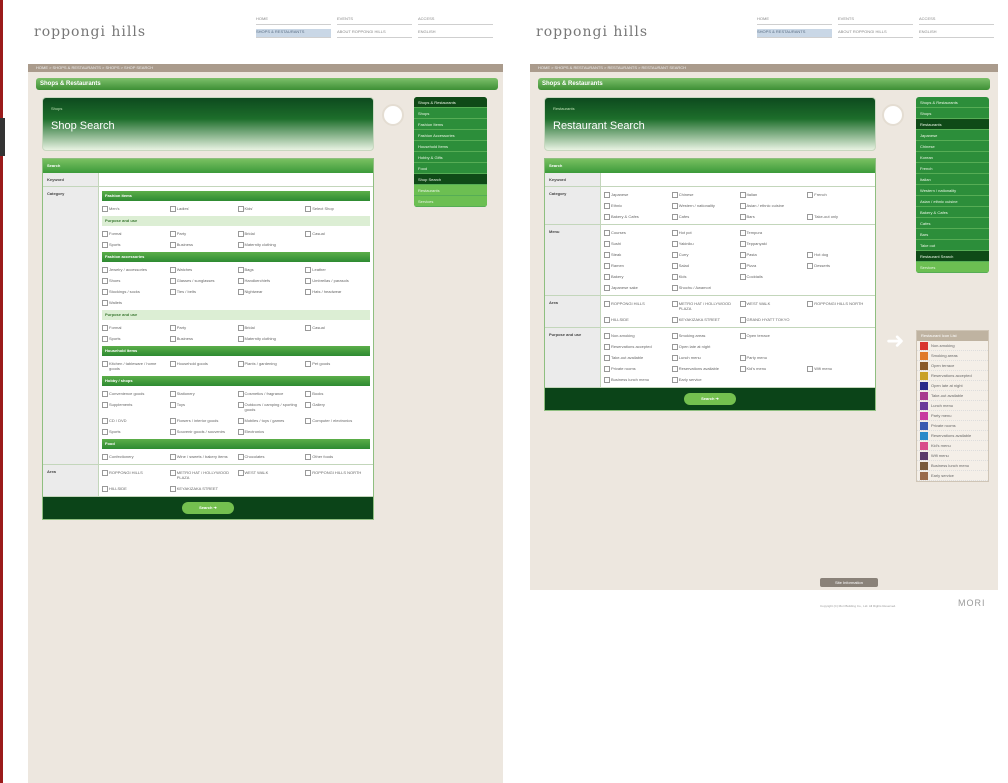  I want to click on option-checkbox: Kitchen / tableware / home goods, so click(134, 366).